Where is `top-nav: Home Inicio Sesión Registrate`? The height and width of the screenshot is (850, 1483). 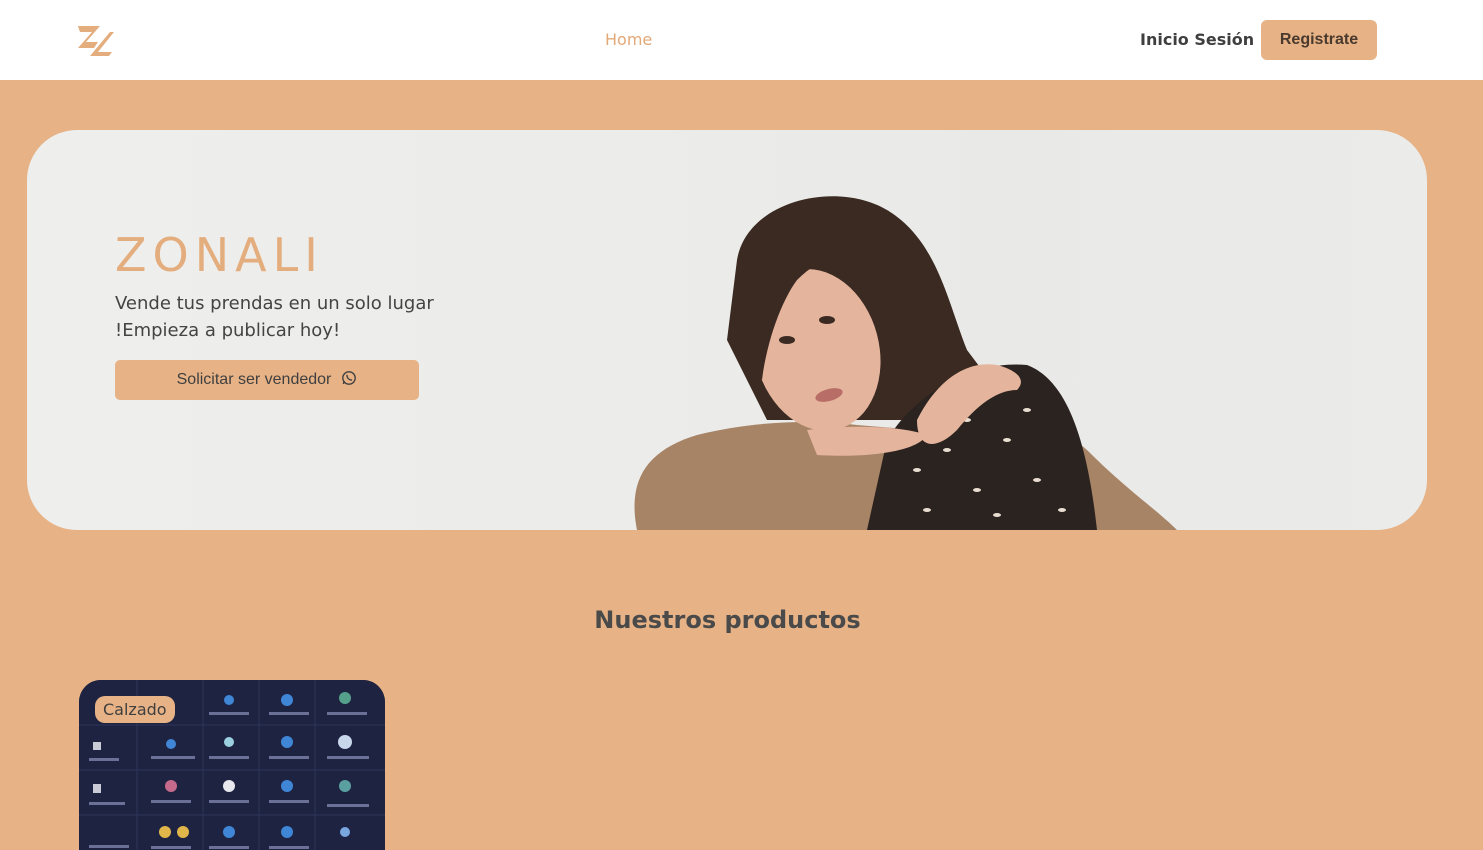 top-nav: Home Inicio Sesión Registrate is located at coordinates (741, 40).